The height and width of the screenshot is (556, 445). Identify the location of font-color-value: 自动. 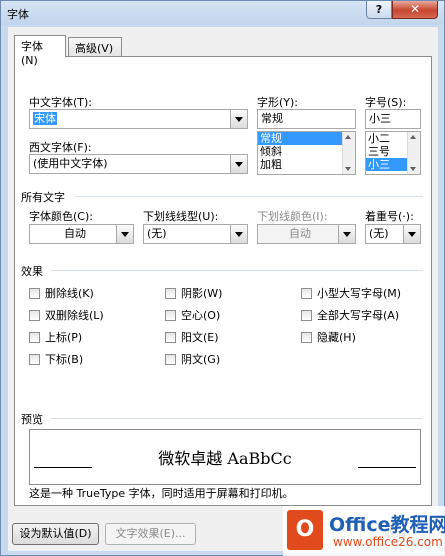
(75, 233).